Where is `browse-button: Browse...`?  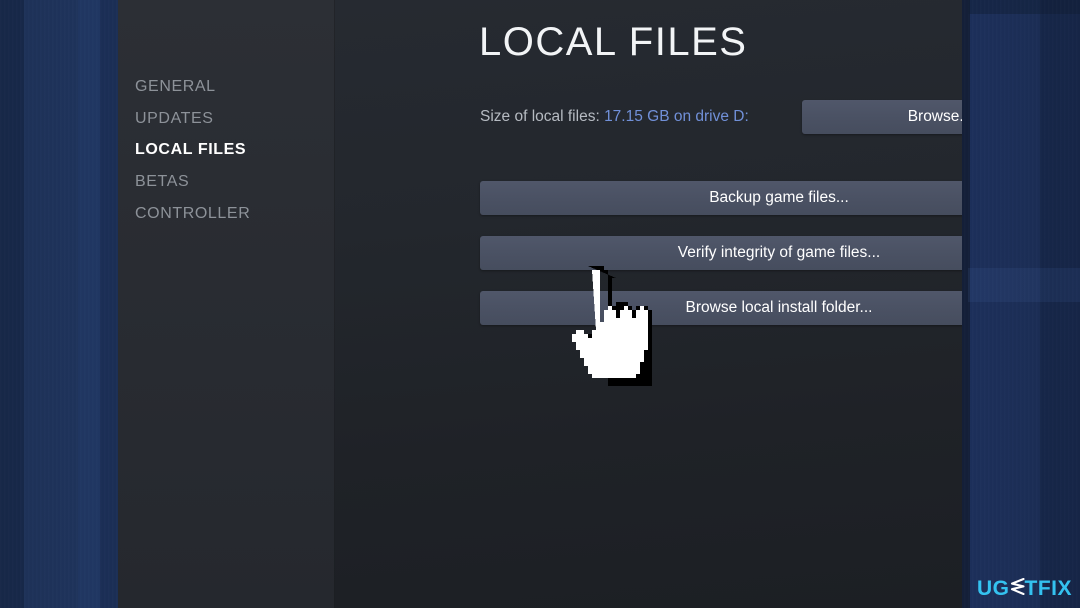
browse-button: Browse... is located at coordinates (882, 117).